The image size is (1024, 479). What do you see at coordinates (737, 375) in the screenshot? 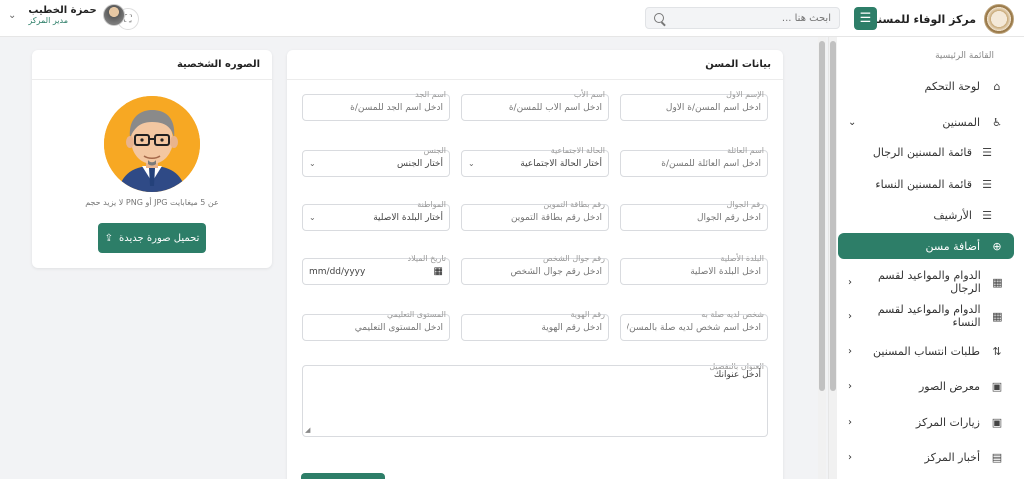
I see `textarea-placeholder: أدخل عنوانك` at bounding box center [737, 375].